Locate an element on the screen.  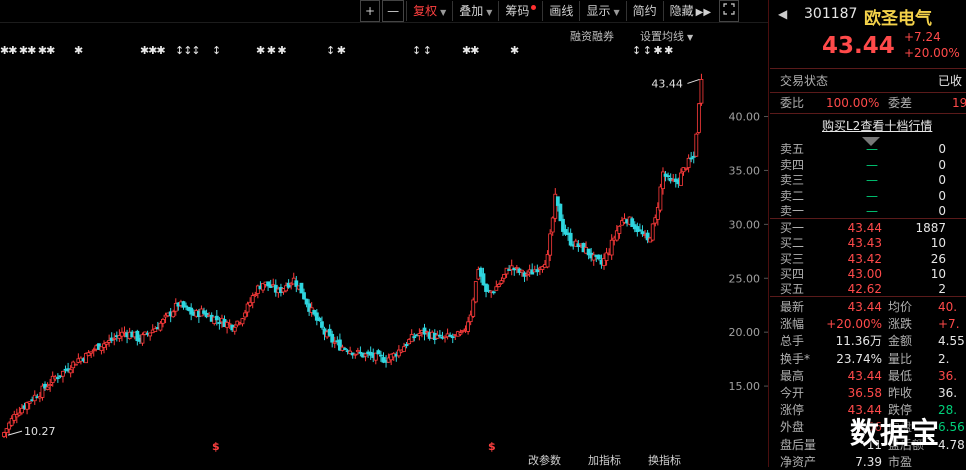
indicator-tab: 换指标 is located at coordinates (664, 460).